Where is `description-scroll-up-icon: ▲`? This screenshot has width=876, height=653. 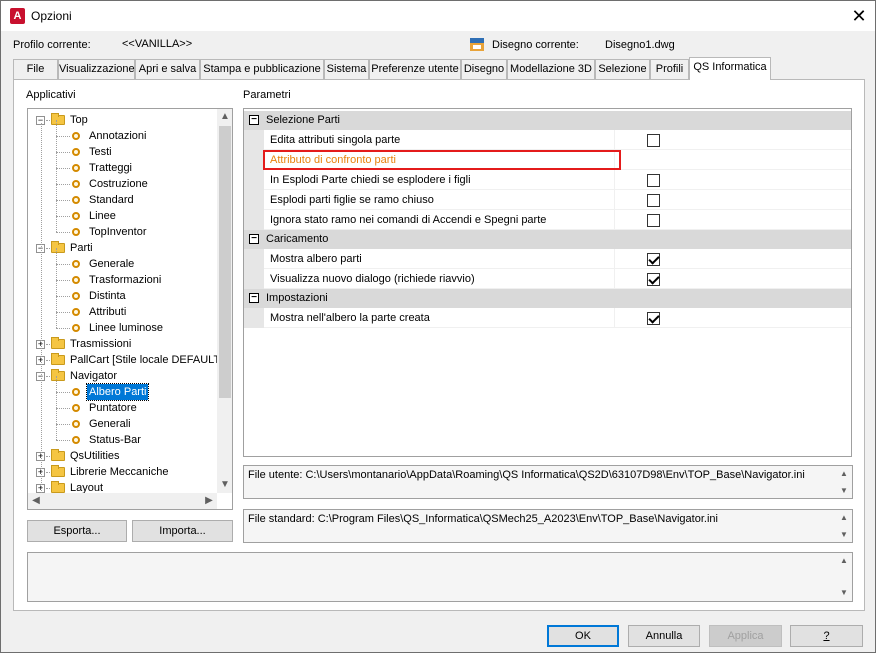 description-scroll-up-icon: ▲ is located at coordinates (844, 561).